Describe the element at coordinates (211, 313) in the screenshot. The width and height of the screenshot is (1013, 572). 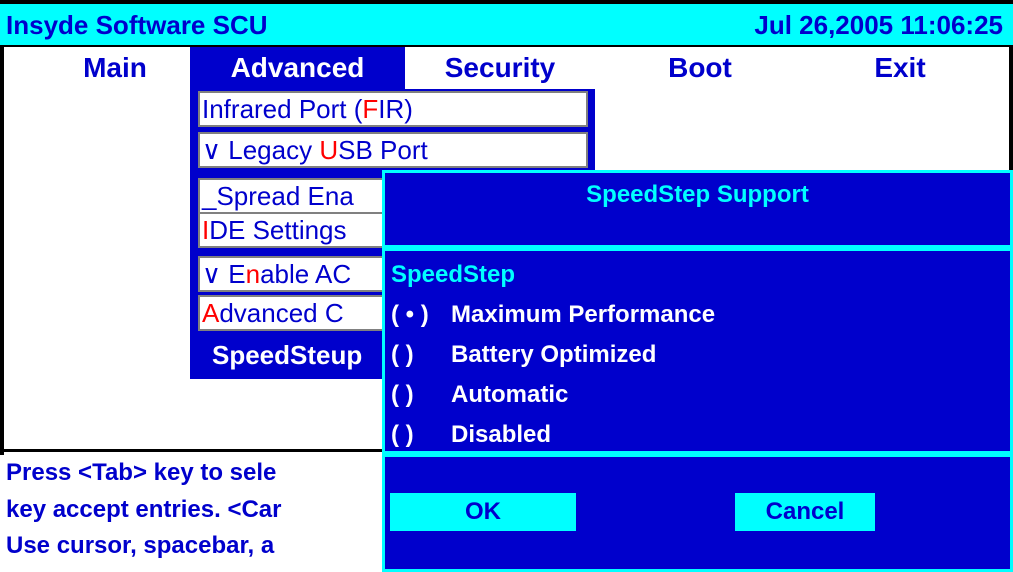
I see `hotkey-letter: A` at that location.